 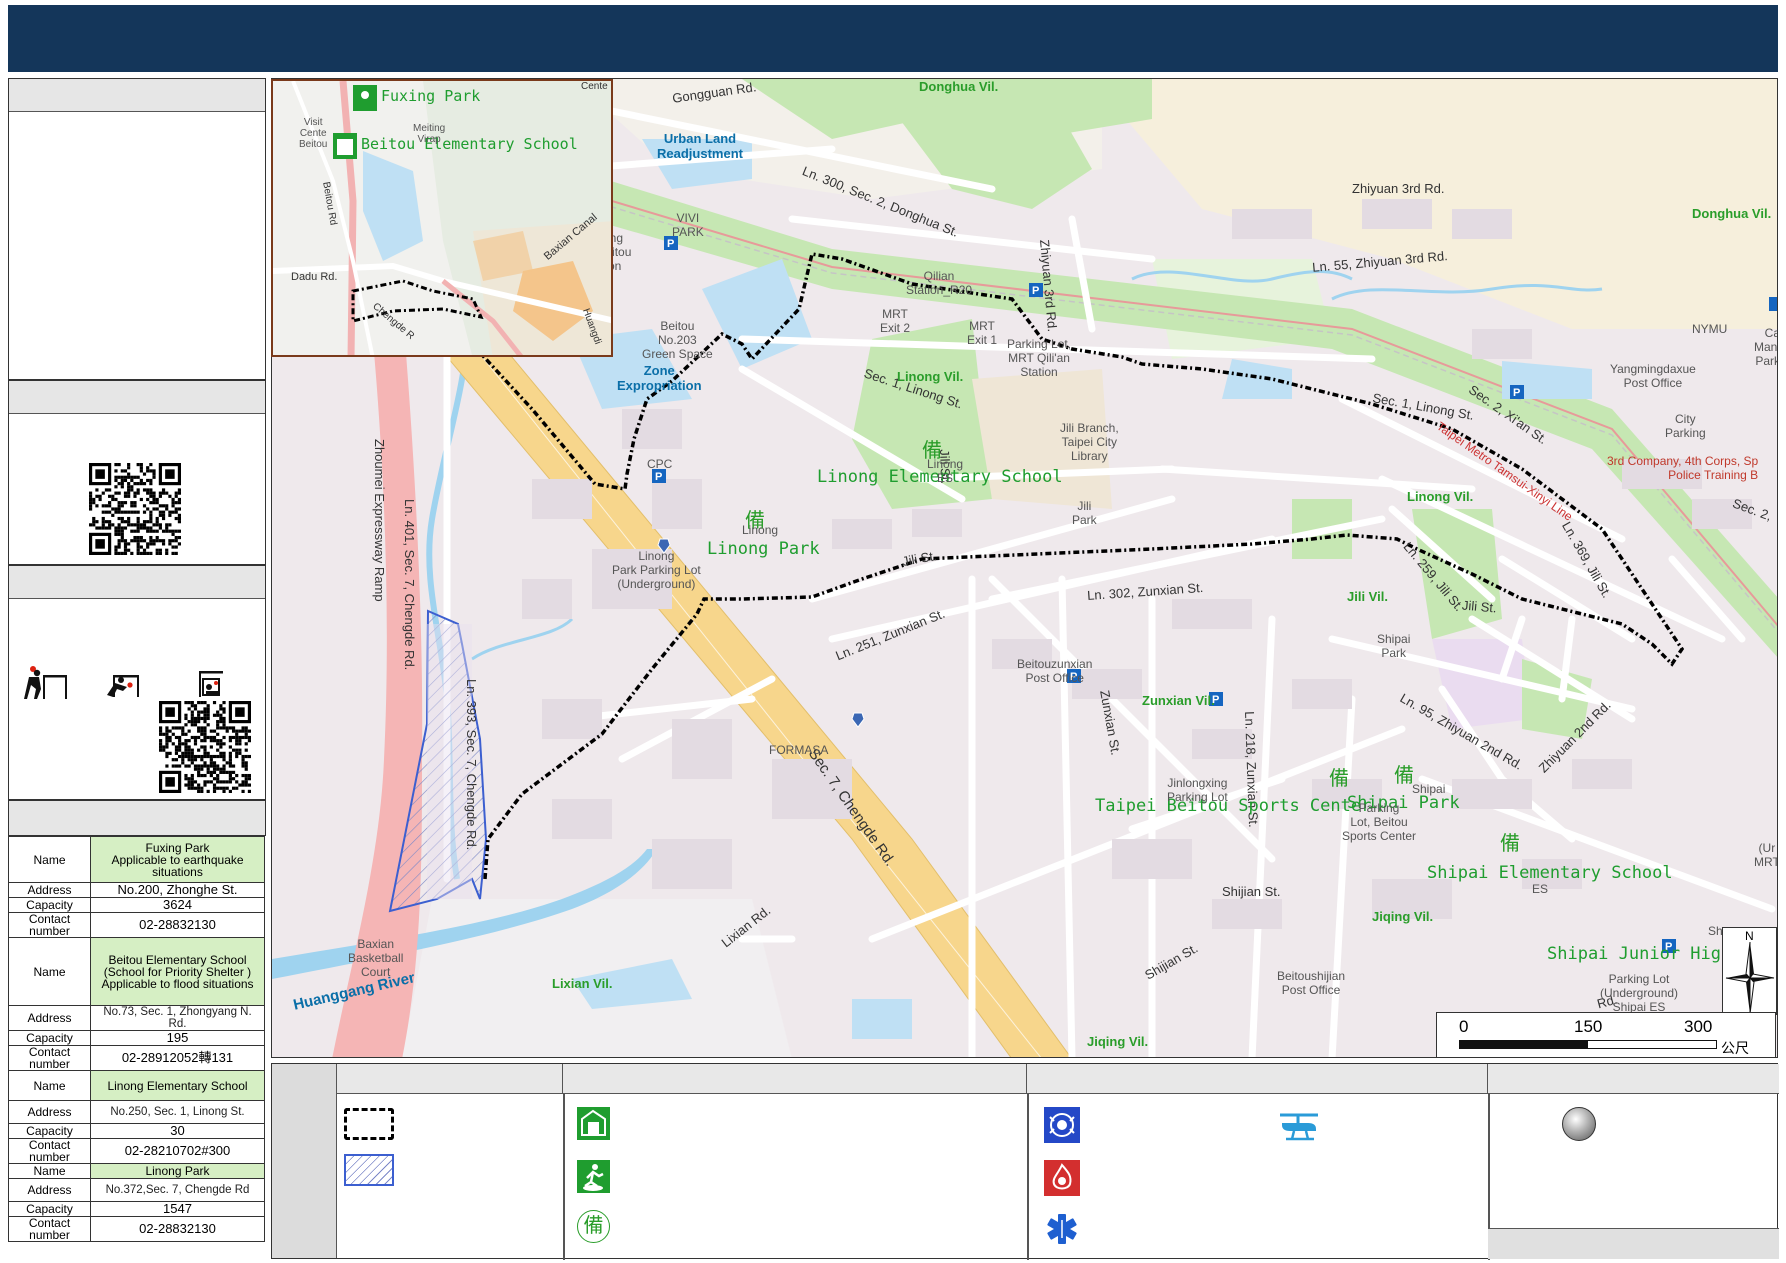 What do you see at coordinates (677, 340) in the screenshot?
I see `poi-label: Beitou No.203 Green Space` at bounding box center [677, 340].